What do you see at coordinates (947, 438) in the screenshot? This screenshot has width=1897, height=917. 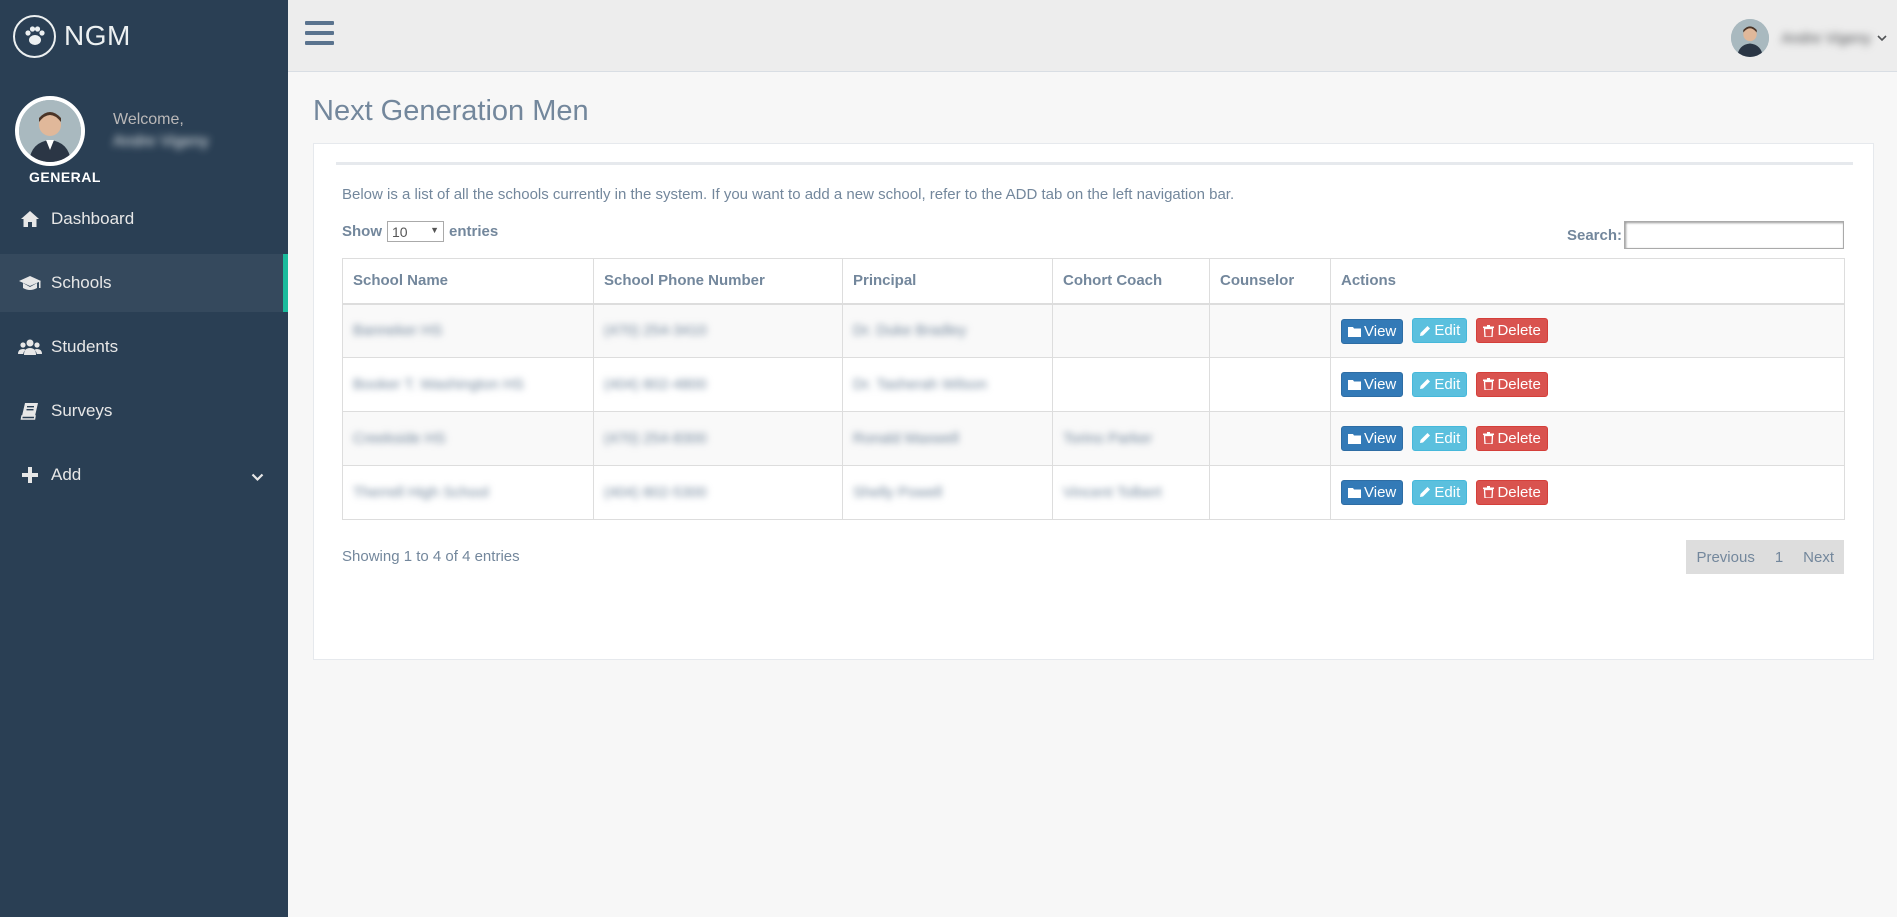 I see `cell-principal: Ronald Maxwell` at bounding box center [947, 438].